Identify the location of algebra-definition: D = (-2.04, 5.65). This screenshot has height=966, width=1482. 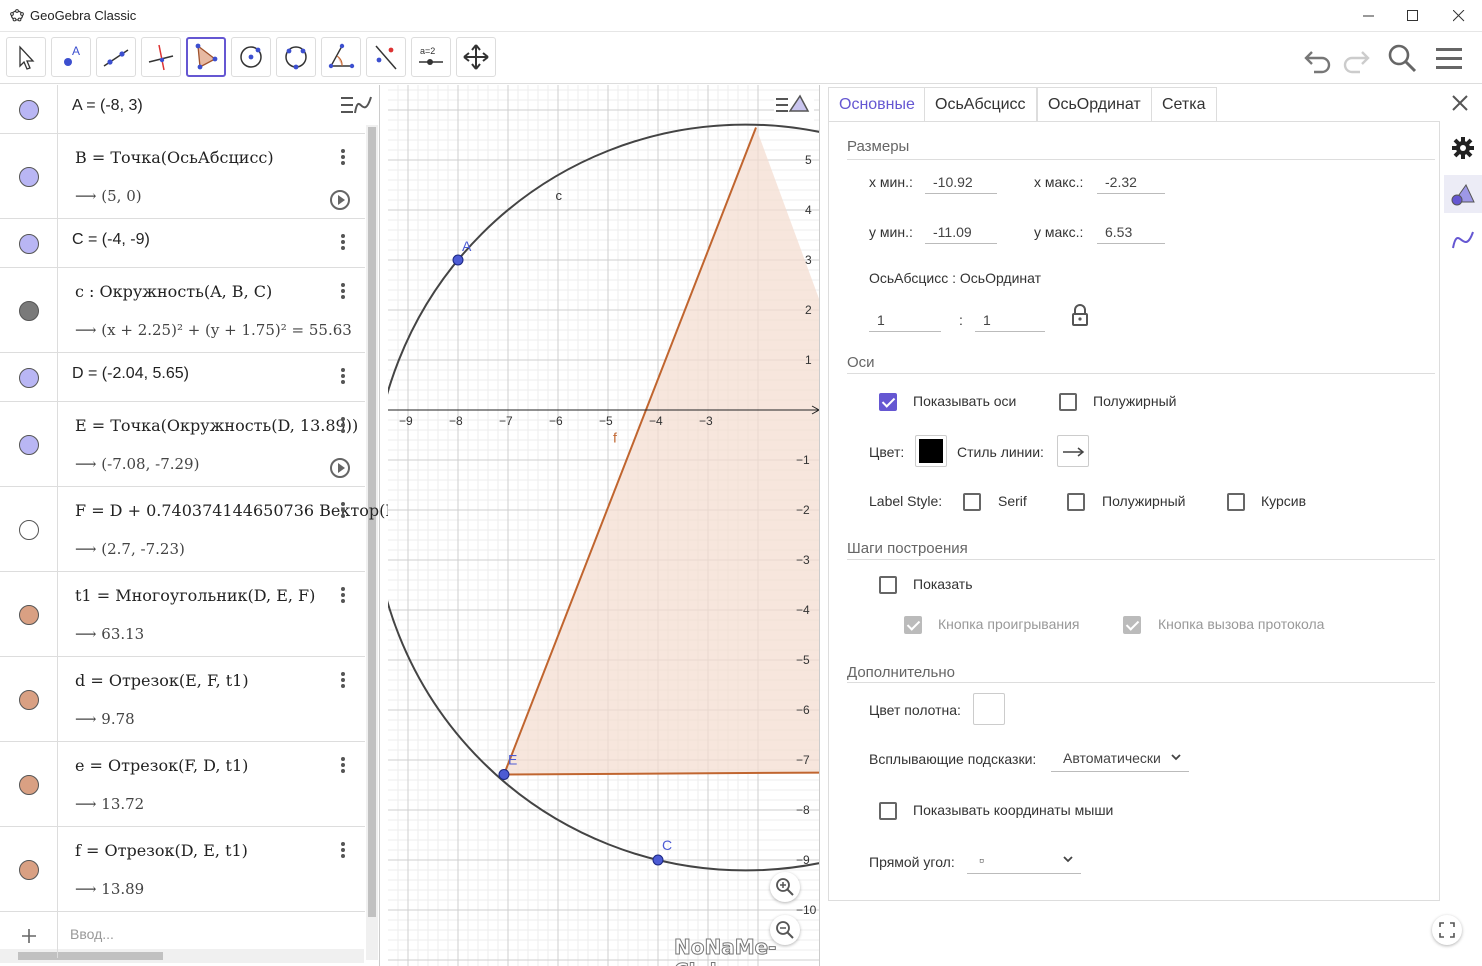
(130, 374).